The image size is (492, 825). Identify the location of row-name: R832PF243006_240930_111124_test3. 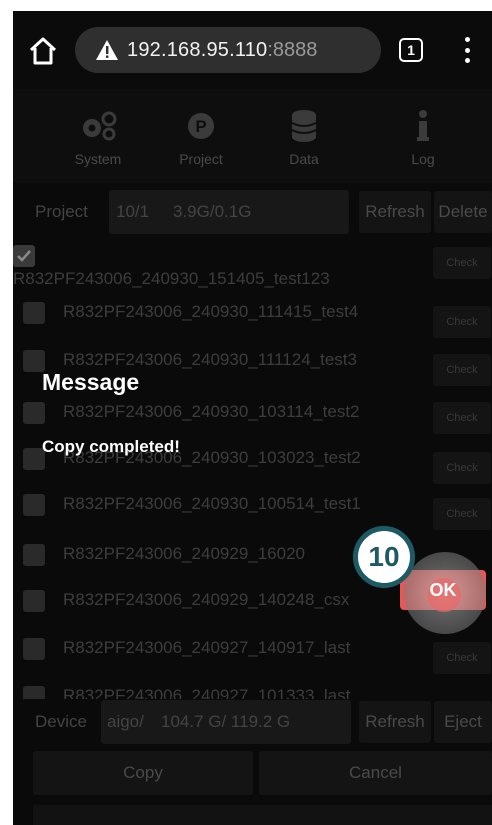
(210, 359).